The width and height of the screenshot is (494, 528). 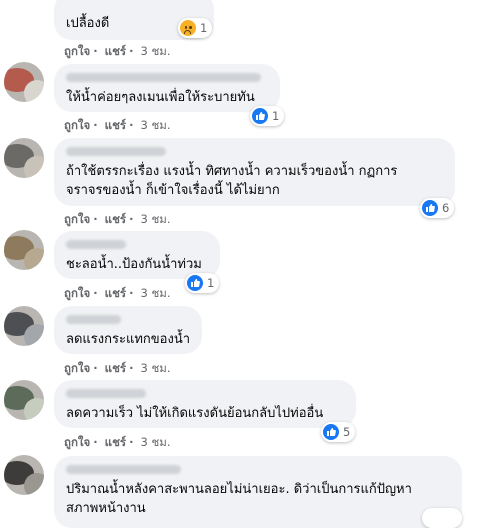 I want to click on comment-text: ให้น้ำค่อยๆลงเมนเพื่อให้ระบายทัน, so click(x=160, y=97).